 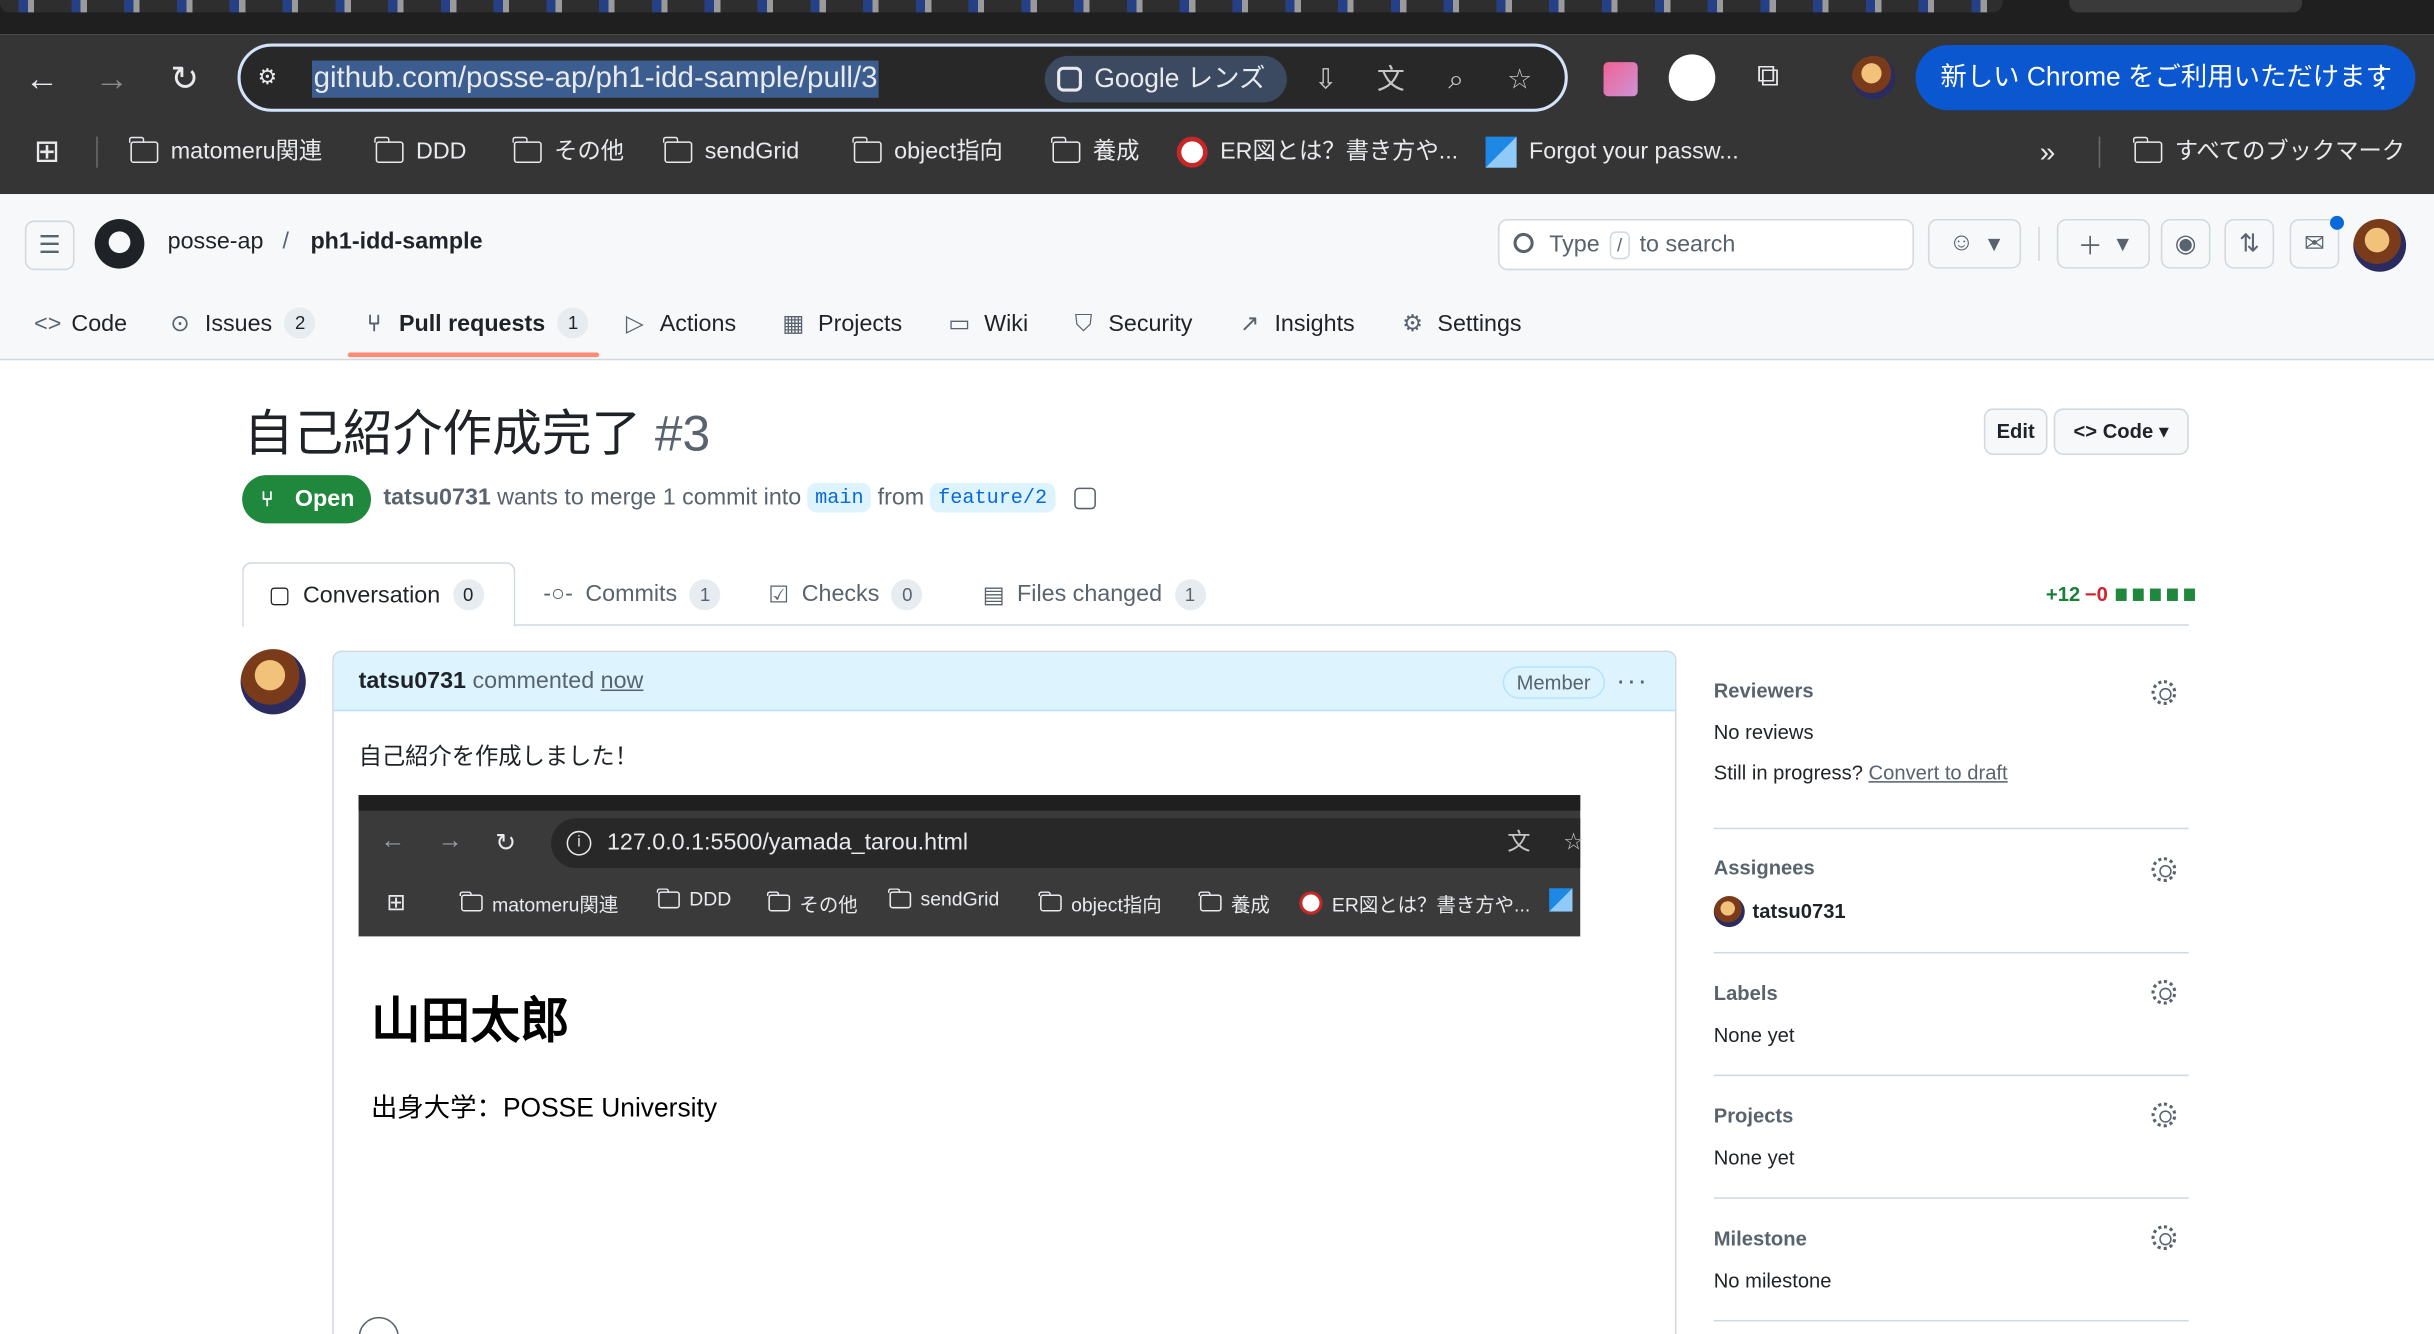 What do you see at coordinates (1132, 322) in the screenshot?
I see `tab-security: ⛉ Security` at bounding box center [1132, 322].